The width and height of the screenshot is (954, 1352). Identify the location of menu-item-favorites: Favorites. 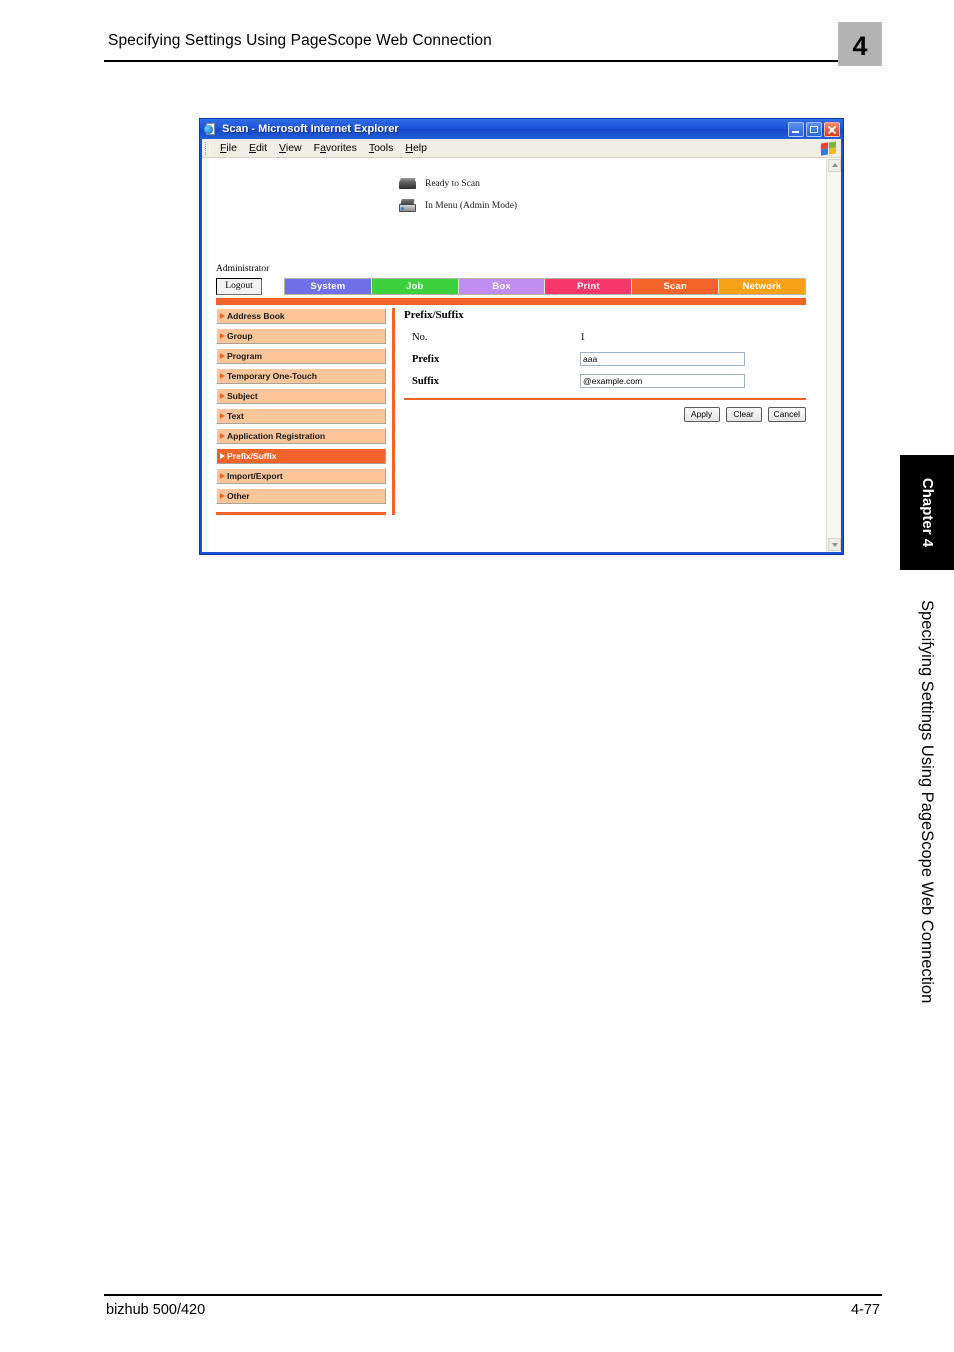
(335, 148).